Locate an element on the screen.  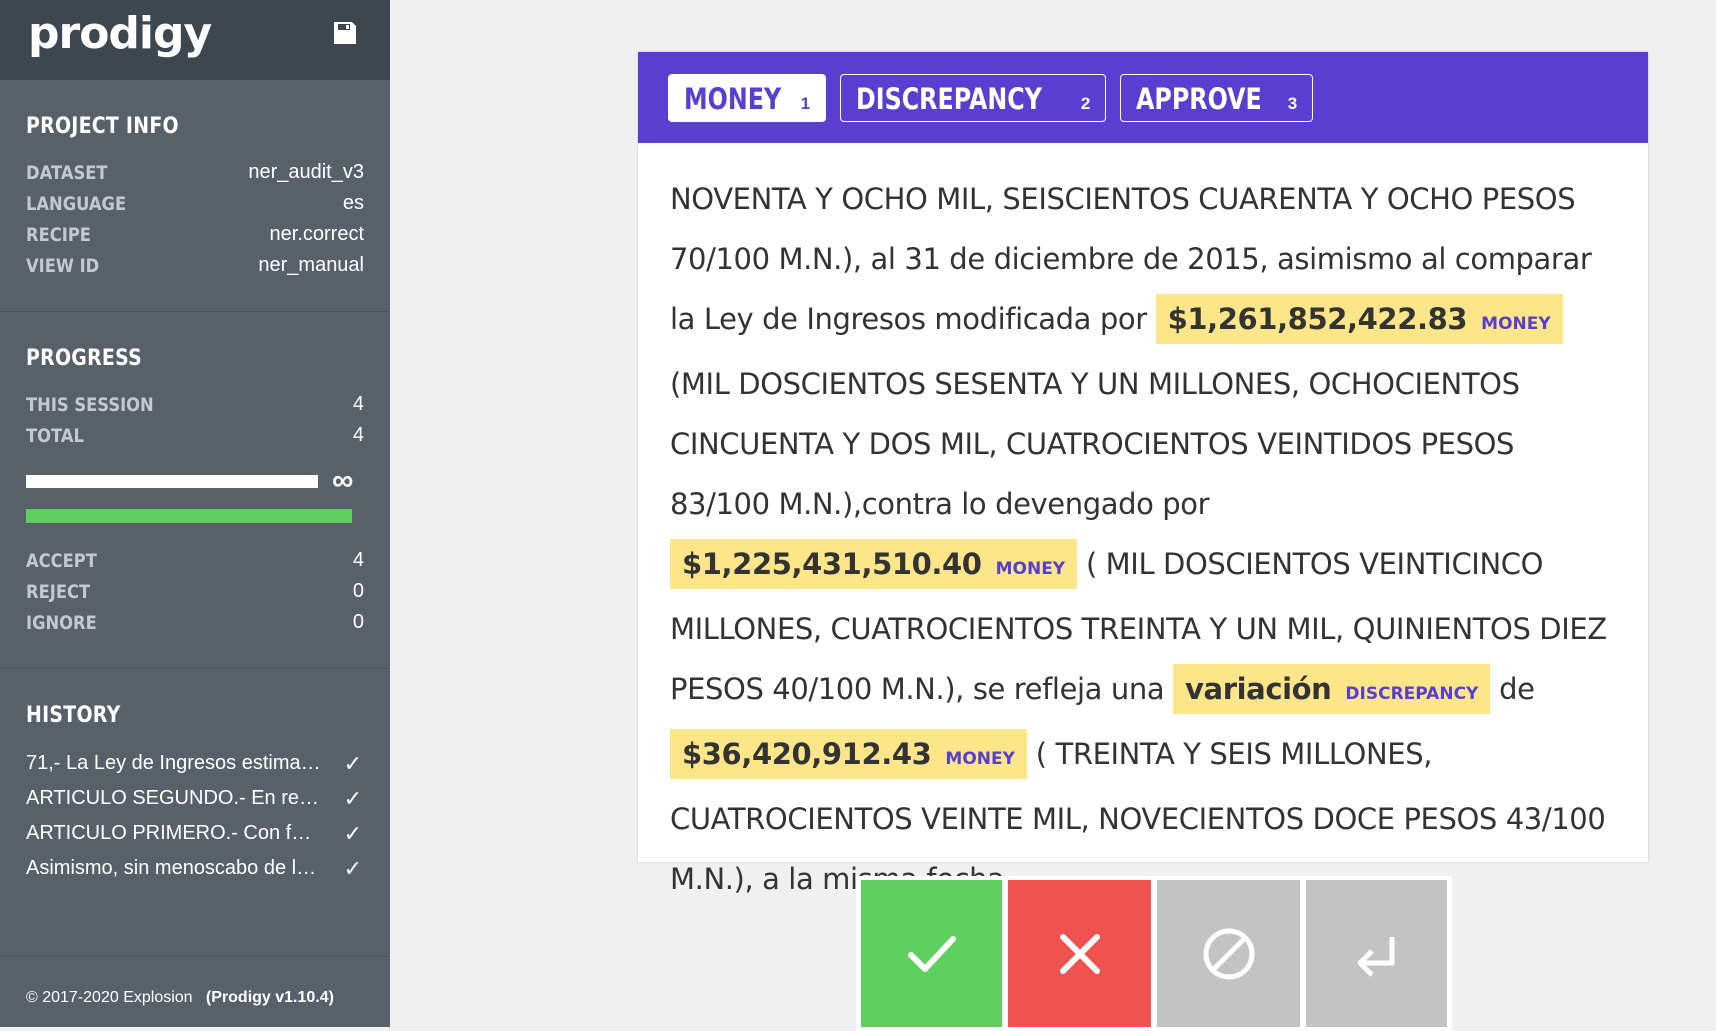
prodigy-logo: prodigy is located at coordinates (120, 33).